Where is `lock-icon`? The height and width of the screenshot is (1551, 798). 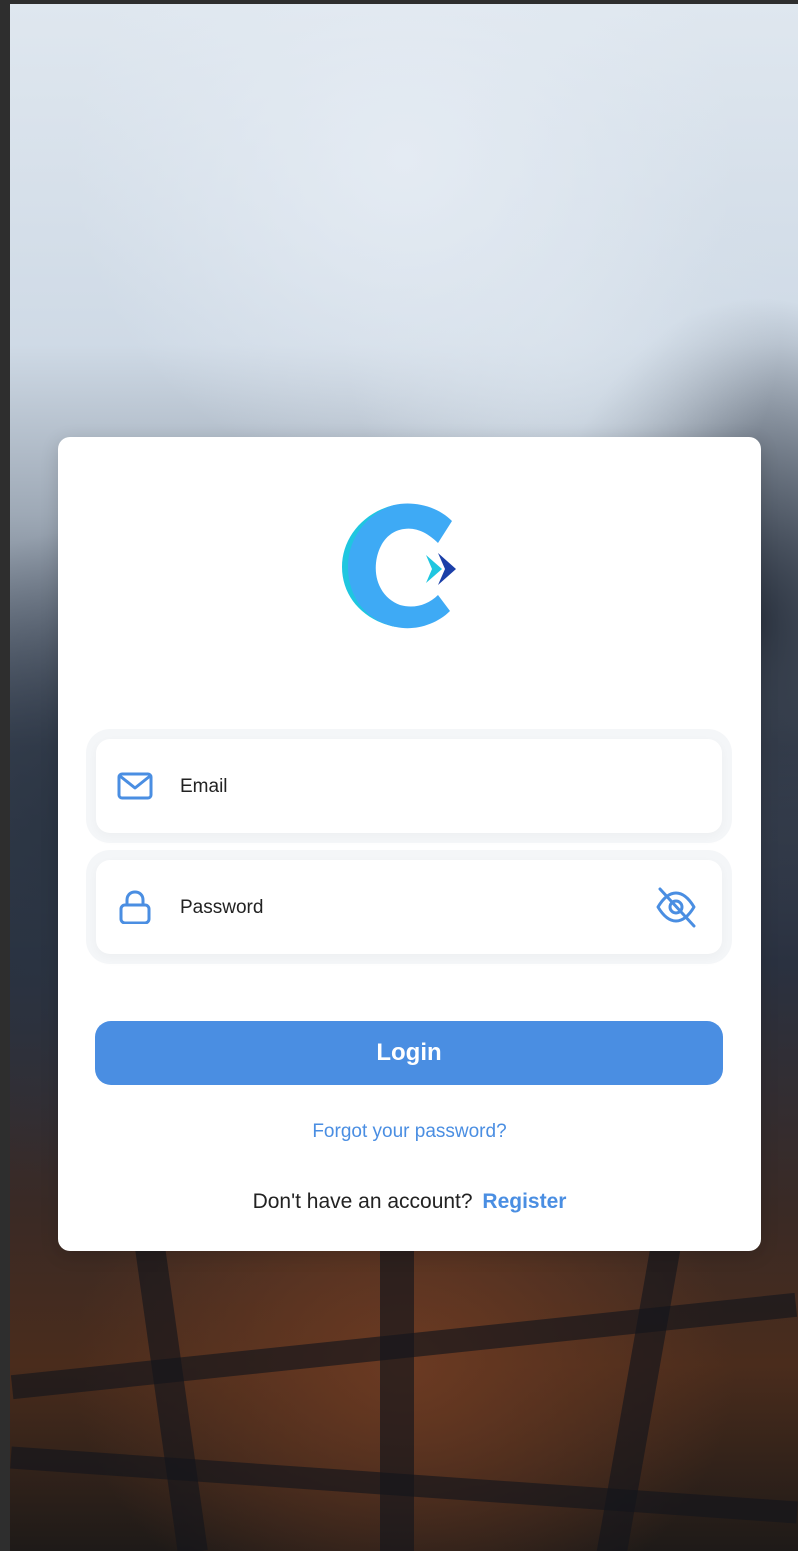
lock-icon is located at coordinates (135, 907).